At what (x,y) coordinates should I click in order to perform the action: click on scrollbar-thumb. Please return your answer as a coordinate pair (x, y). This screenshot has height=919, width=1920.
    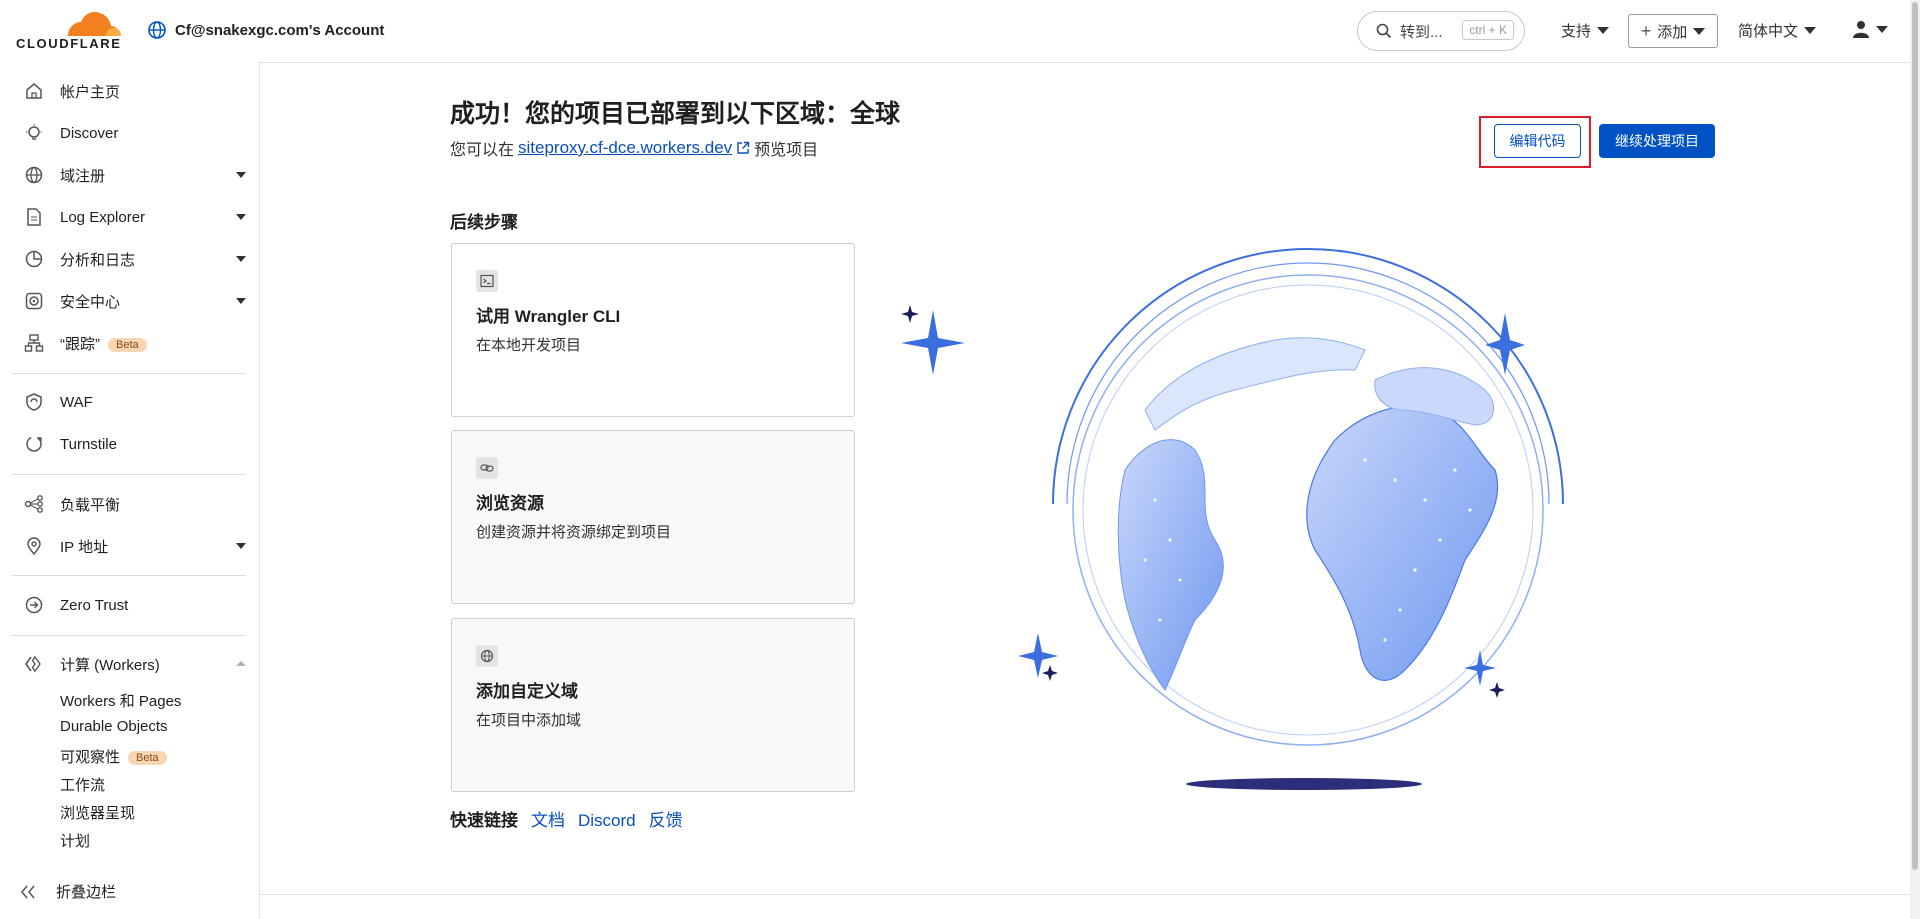
    Looking at the image, I should click on (1915, 436).